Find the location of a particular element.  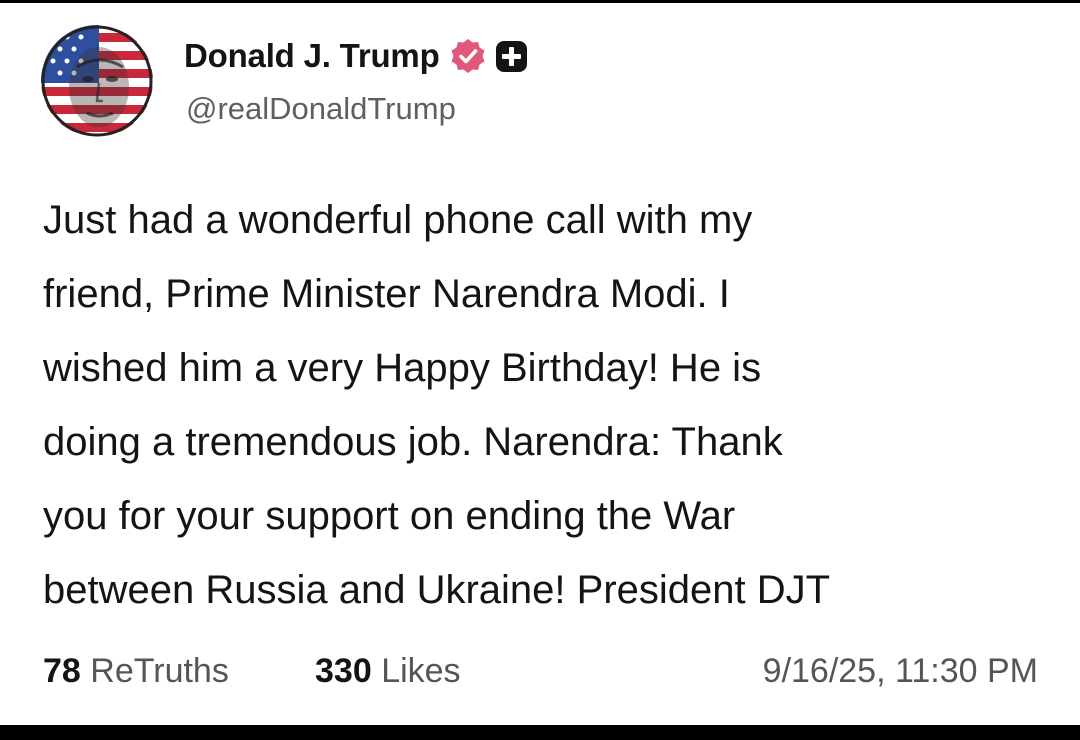

author-display-name: Donald J. Trump is located at coordinates (312, 56).